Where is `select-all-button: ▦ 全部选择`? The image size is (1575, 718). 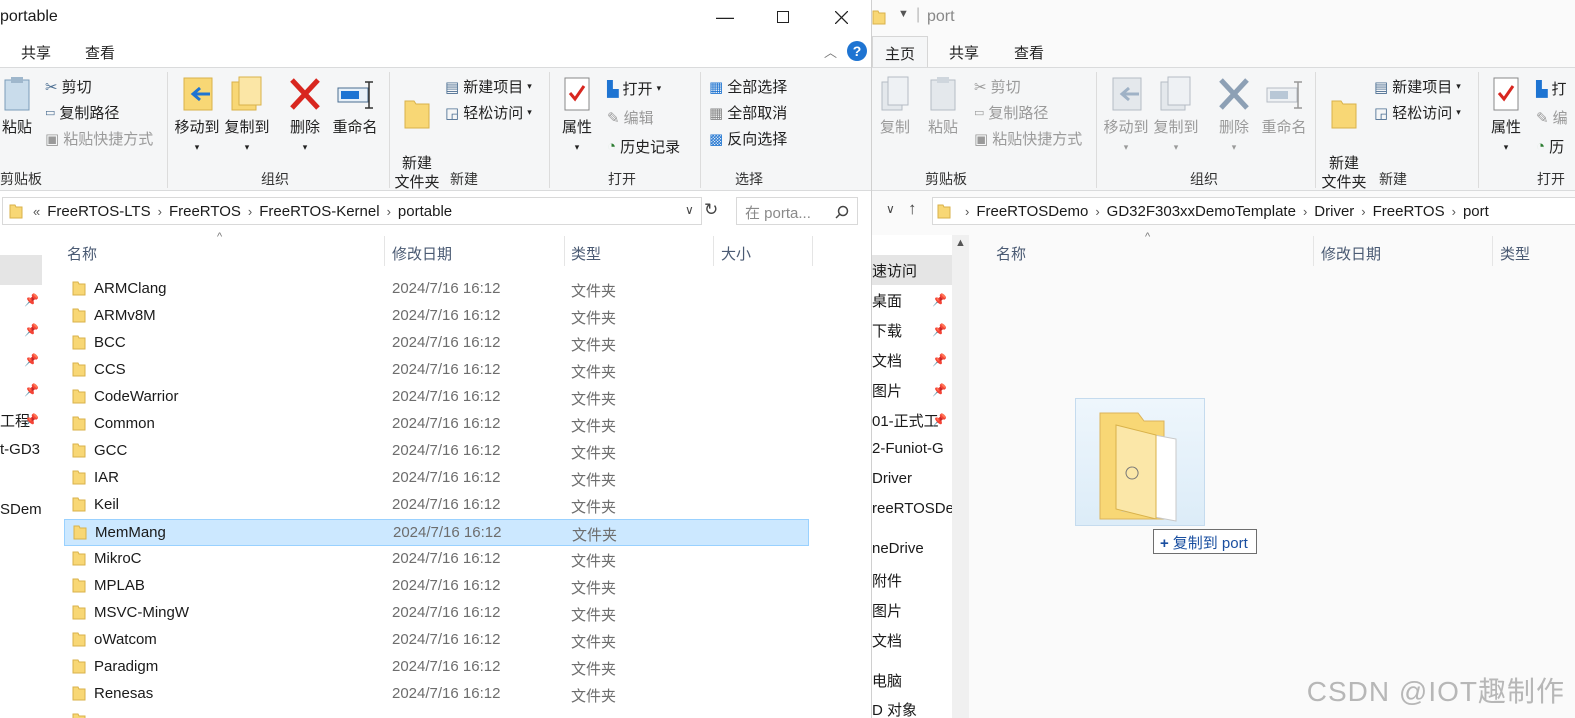 select-all-button: ▦ 全部选择 is located at coordinates (748, 86).